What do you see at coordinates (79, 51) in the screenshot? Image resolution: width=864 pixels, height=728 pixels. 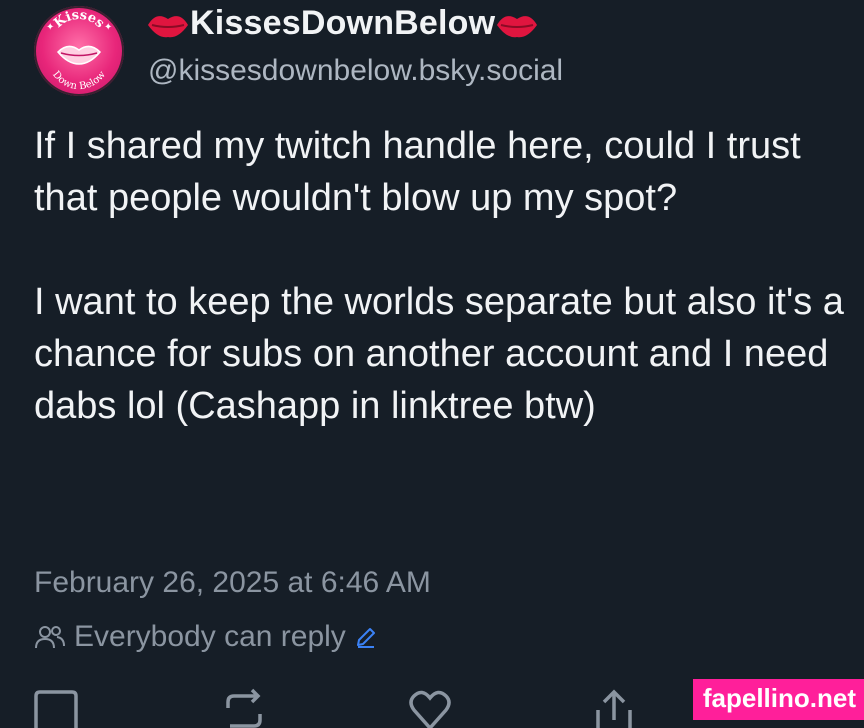 I see `avatar: Kisses Down Below ✦ ✦` at bounding box center [79, 51].